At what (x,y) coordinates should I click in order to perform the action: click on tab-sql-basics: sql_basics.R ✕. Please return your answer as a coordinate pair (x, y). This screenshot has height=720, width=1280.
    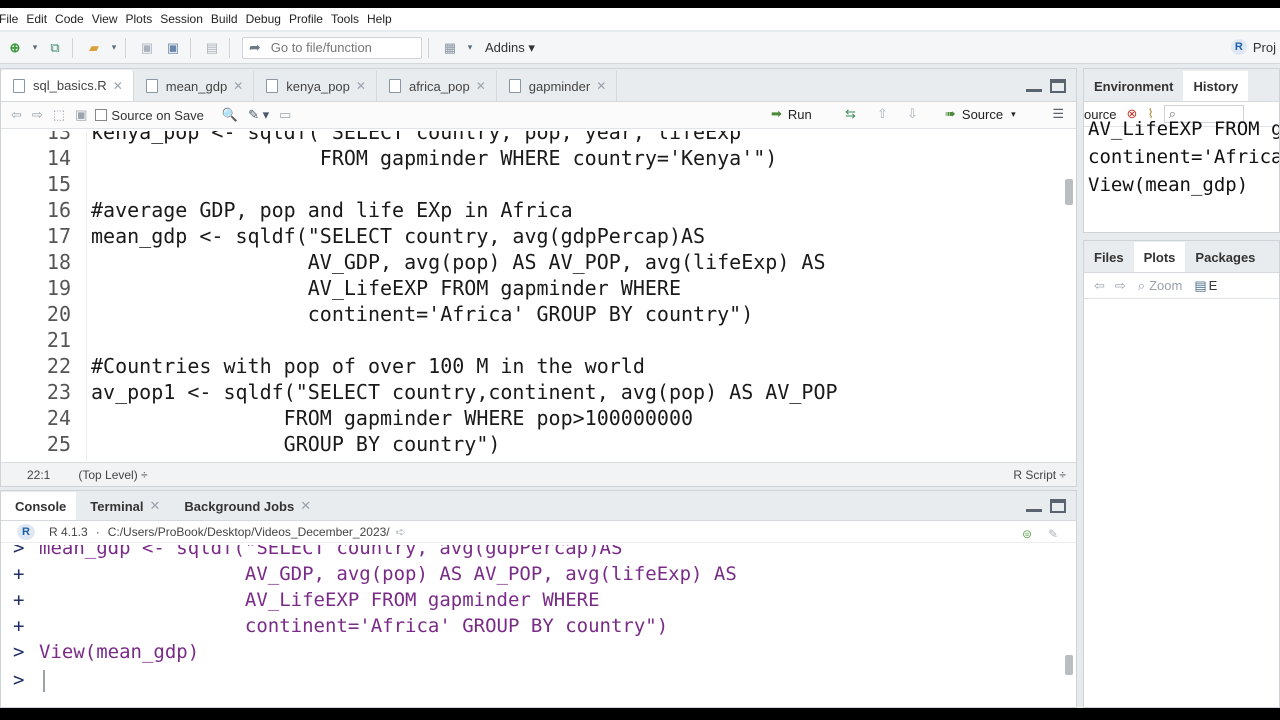
    Looking at the image, I should click on (67, 85).